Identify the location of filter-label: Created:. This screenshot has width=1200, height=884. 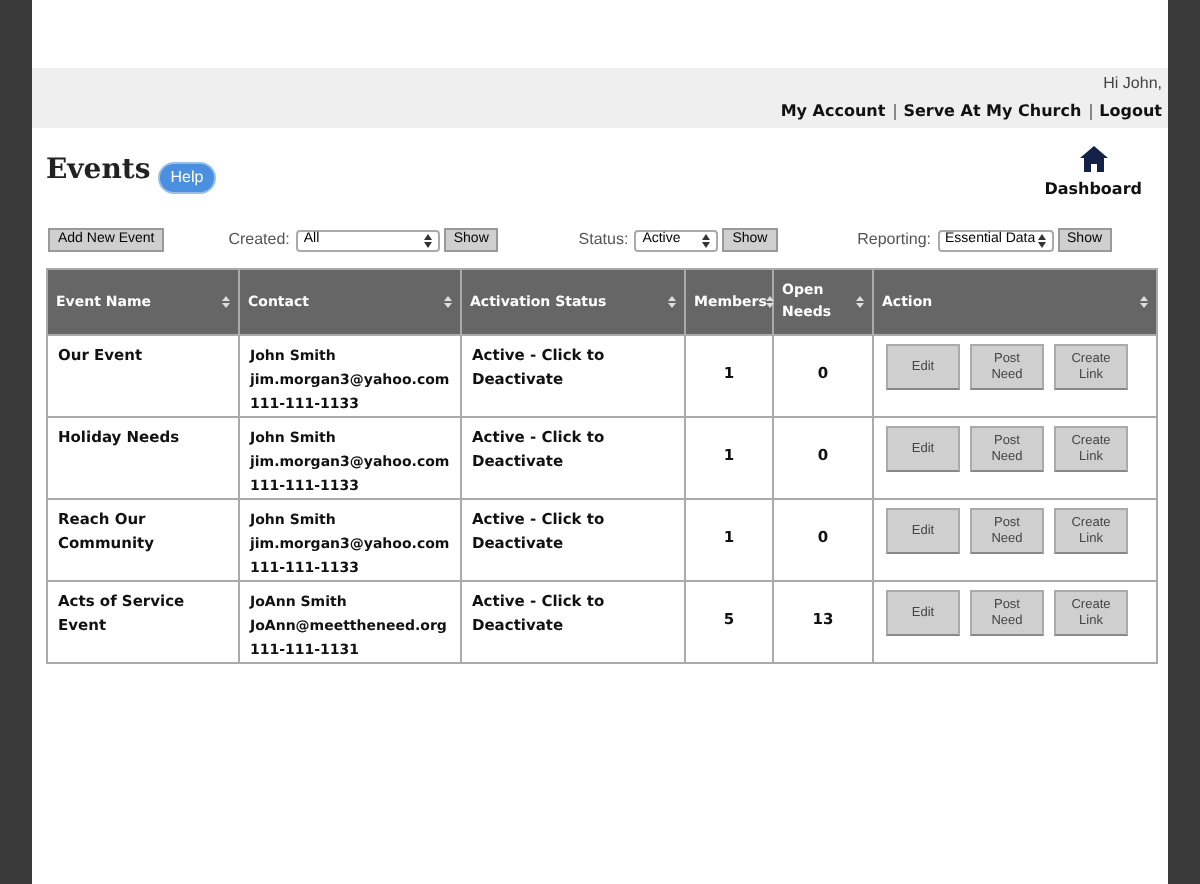
(259, 240).